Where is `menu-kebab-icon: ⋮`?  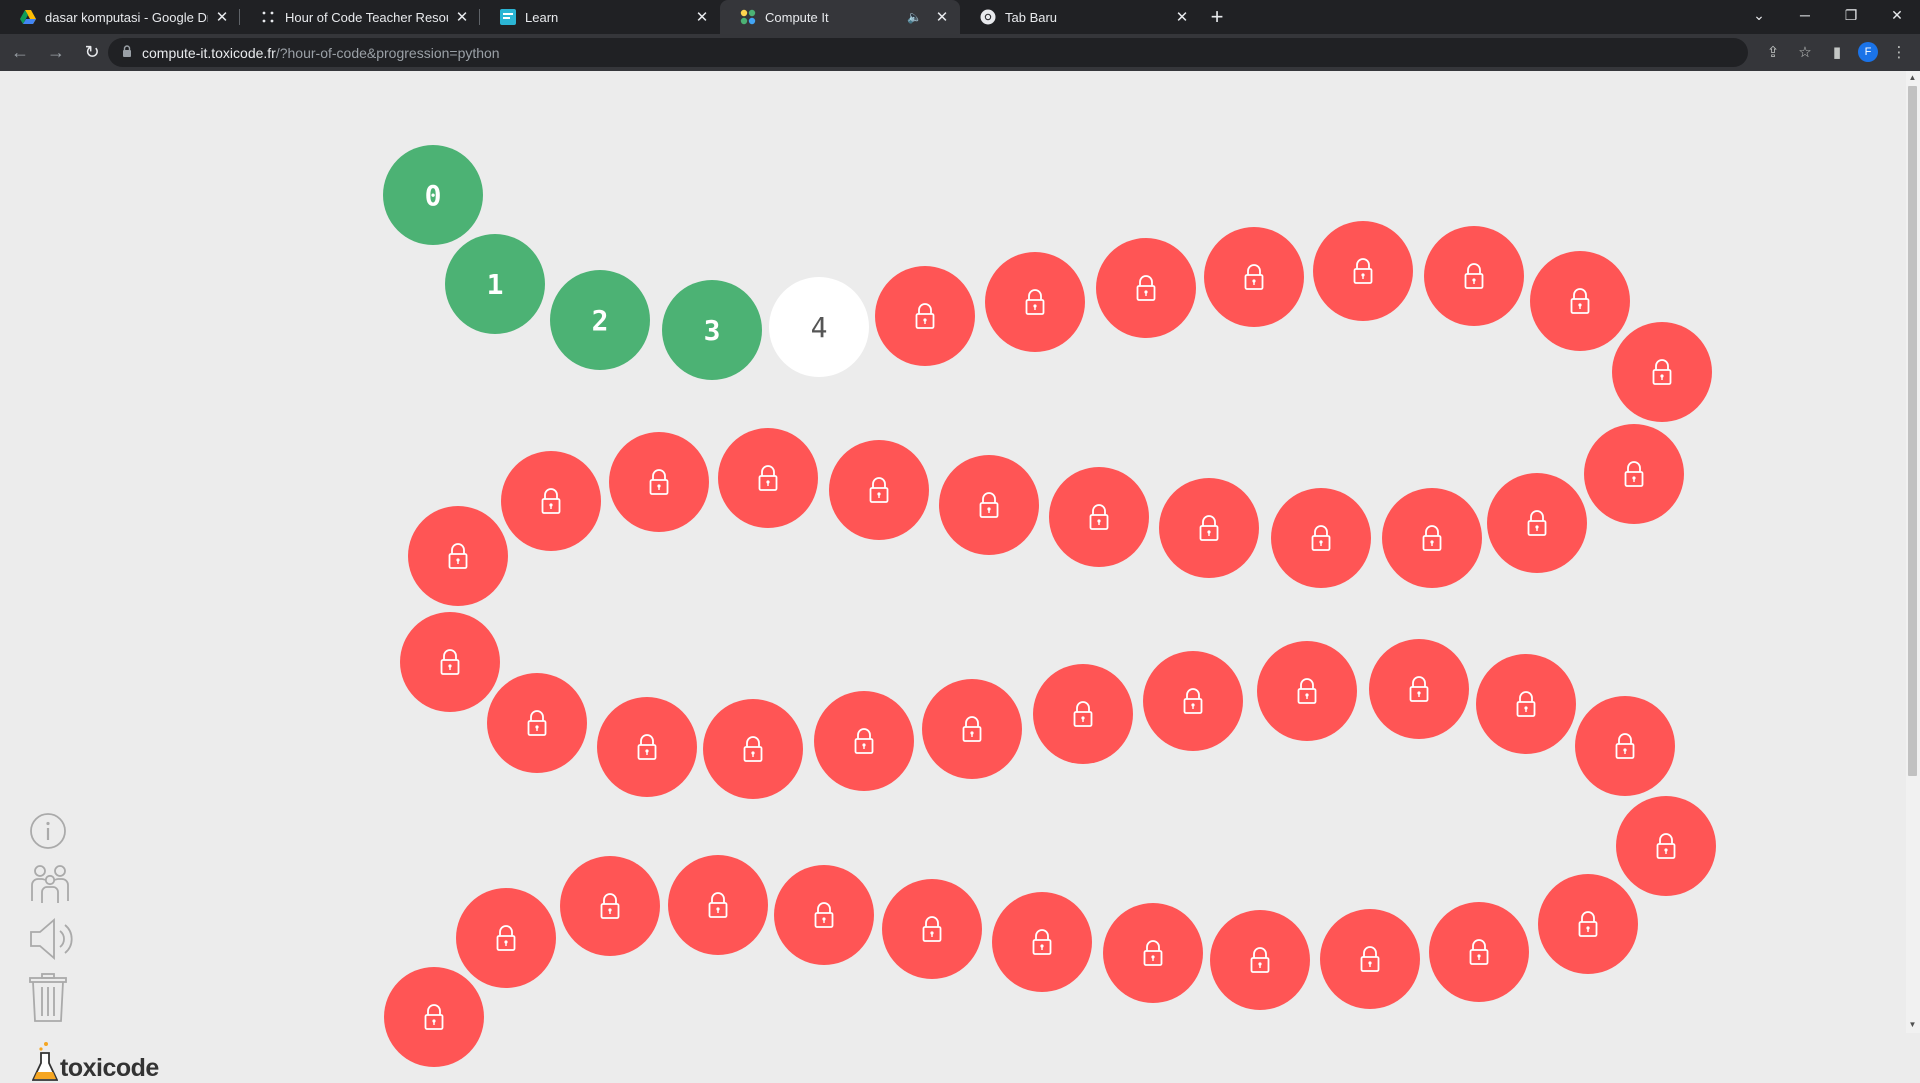
menu-kebab-icon: ⋮ is located at coordinates (1899, 52).